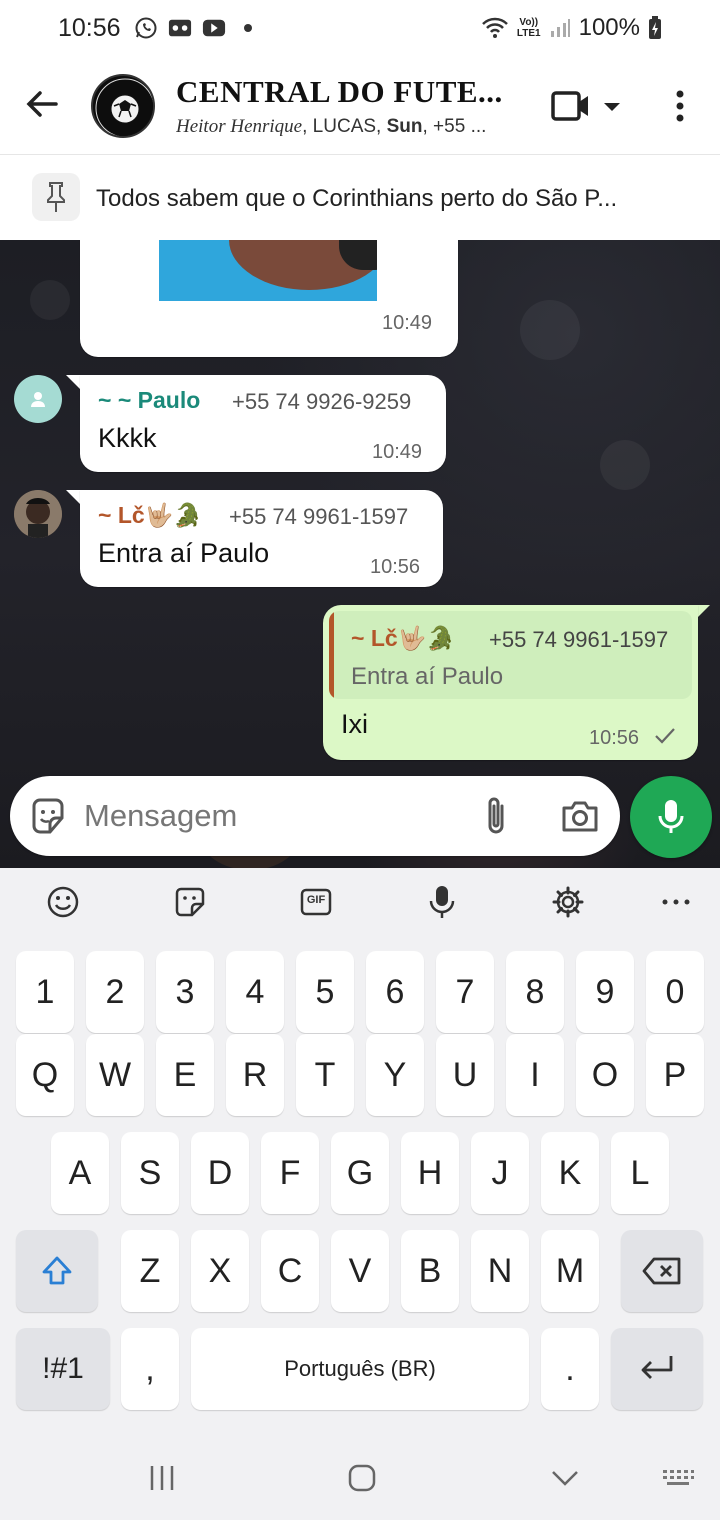 This screenshot has width=720, height=1520. What do you see at coordinates (325, 992) in the screenshot?
I see `key-5: 5` at bounding box center [325, 992].